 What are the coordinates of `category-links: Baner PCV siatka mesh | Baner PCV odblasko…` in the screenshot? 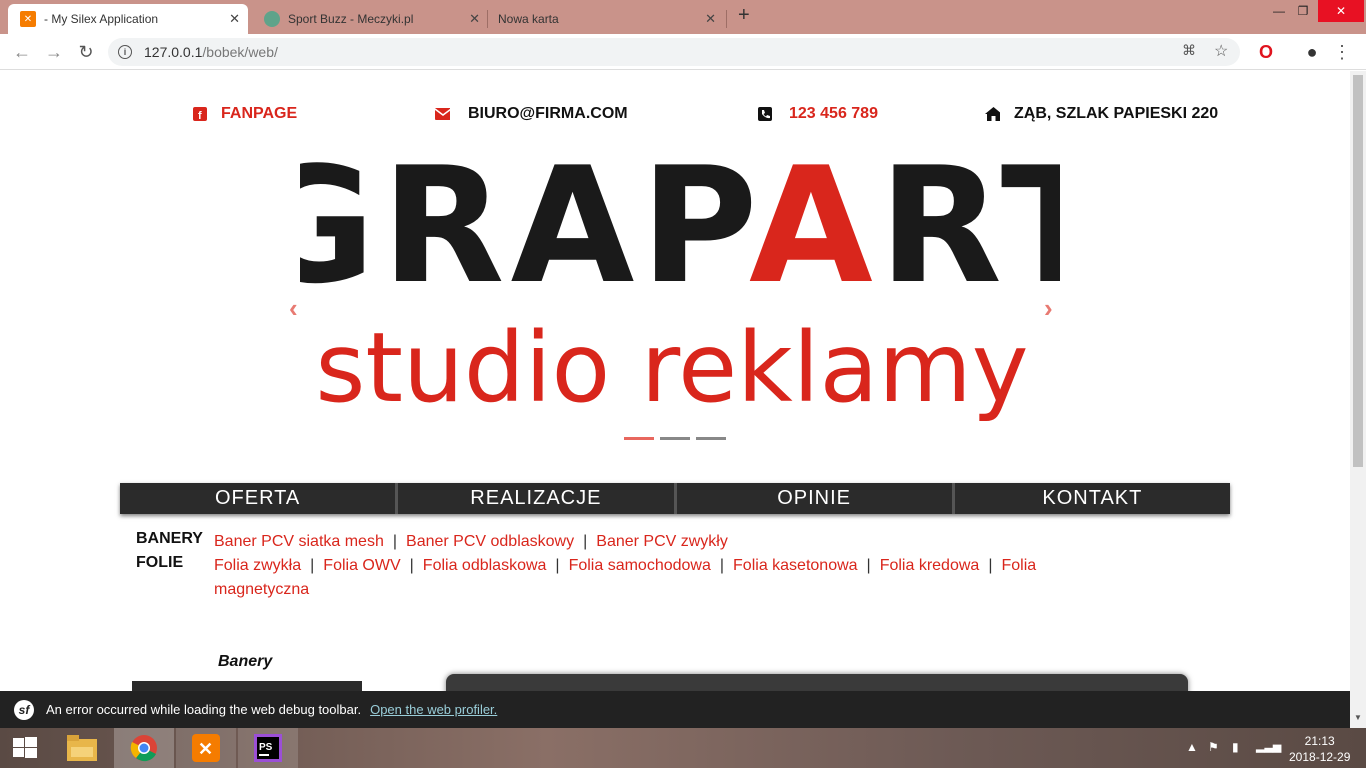 It's located at (471, 541).